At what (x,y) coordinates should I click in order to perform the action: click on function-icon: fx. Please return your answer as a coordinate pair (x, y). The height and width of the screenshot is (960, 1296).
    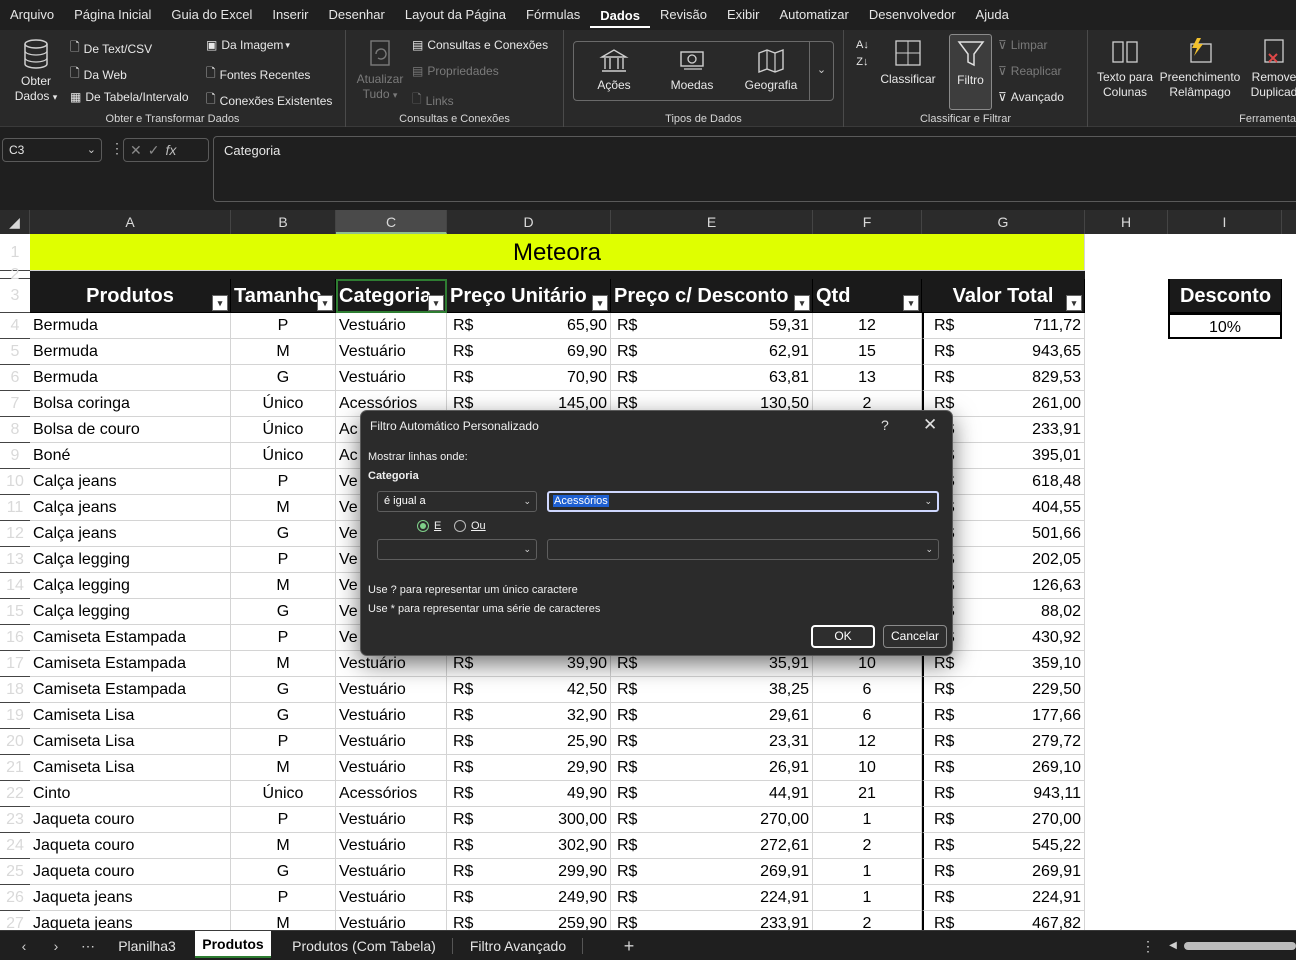
    Looking at the image, I should click on (170, 150).